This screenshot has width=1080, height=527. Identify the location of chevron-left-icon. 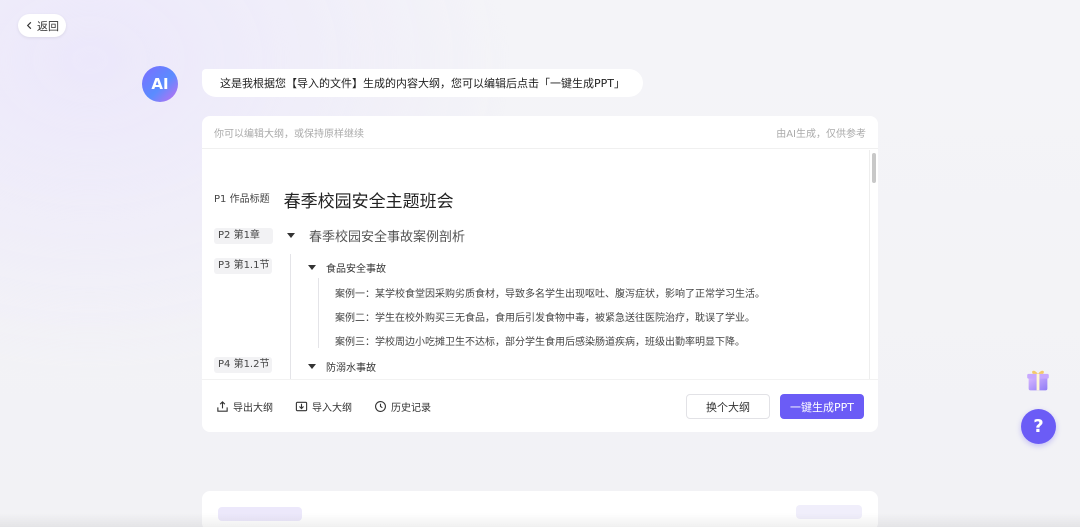
(29, 25).